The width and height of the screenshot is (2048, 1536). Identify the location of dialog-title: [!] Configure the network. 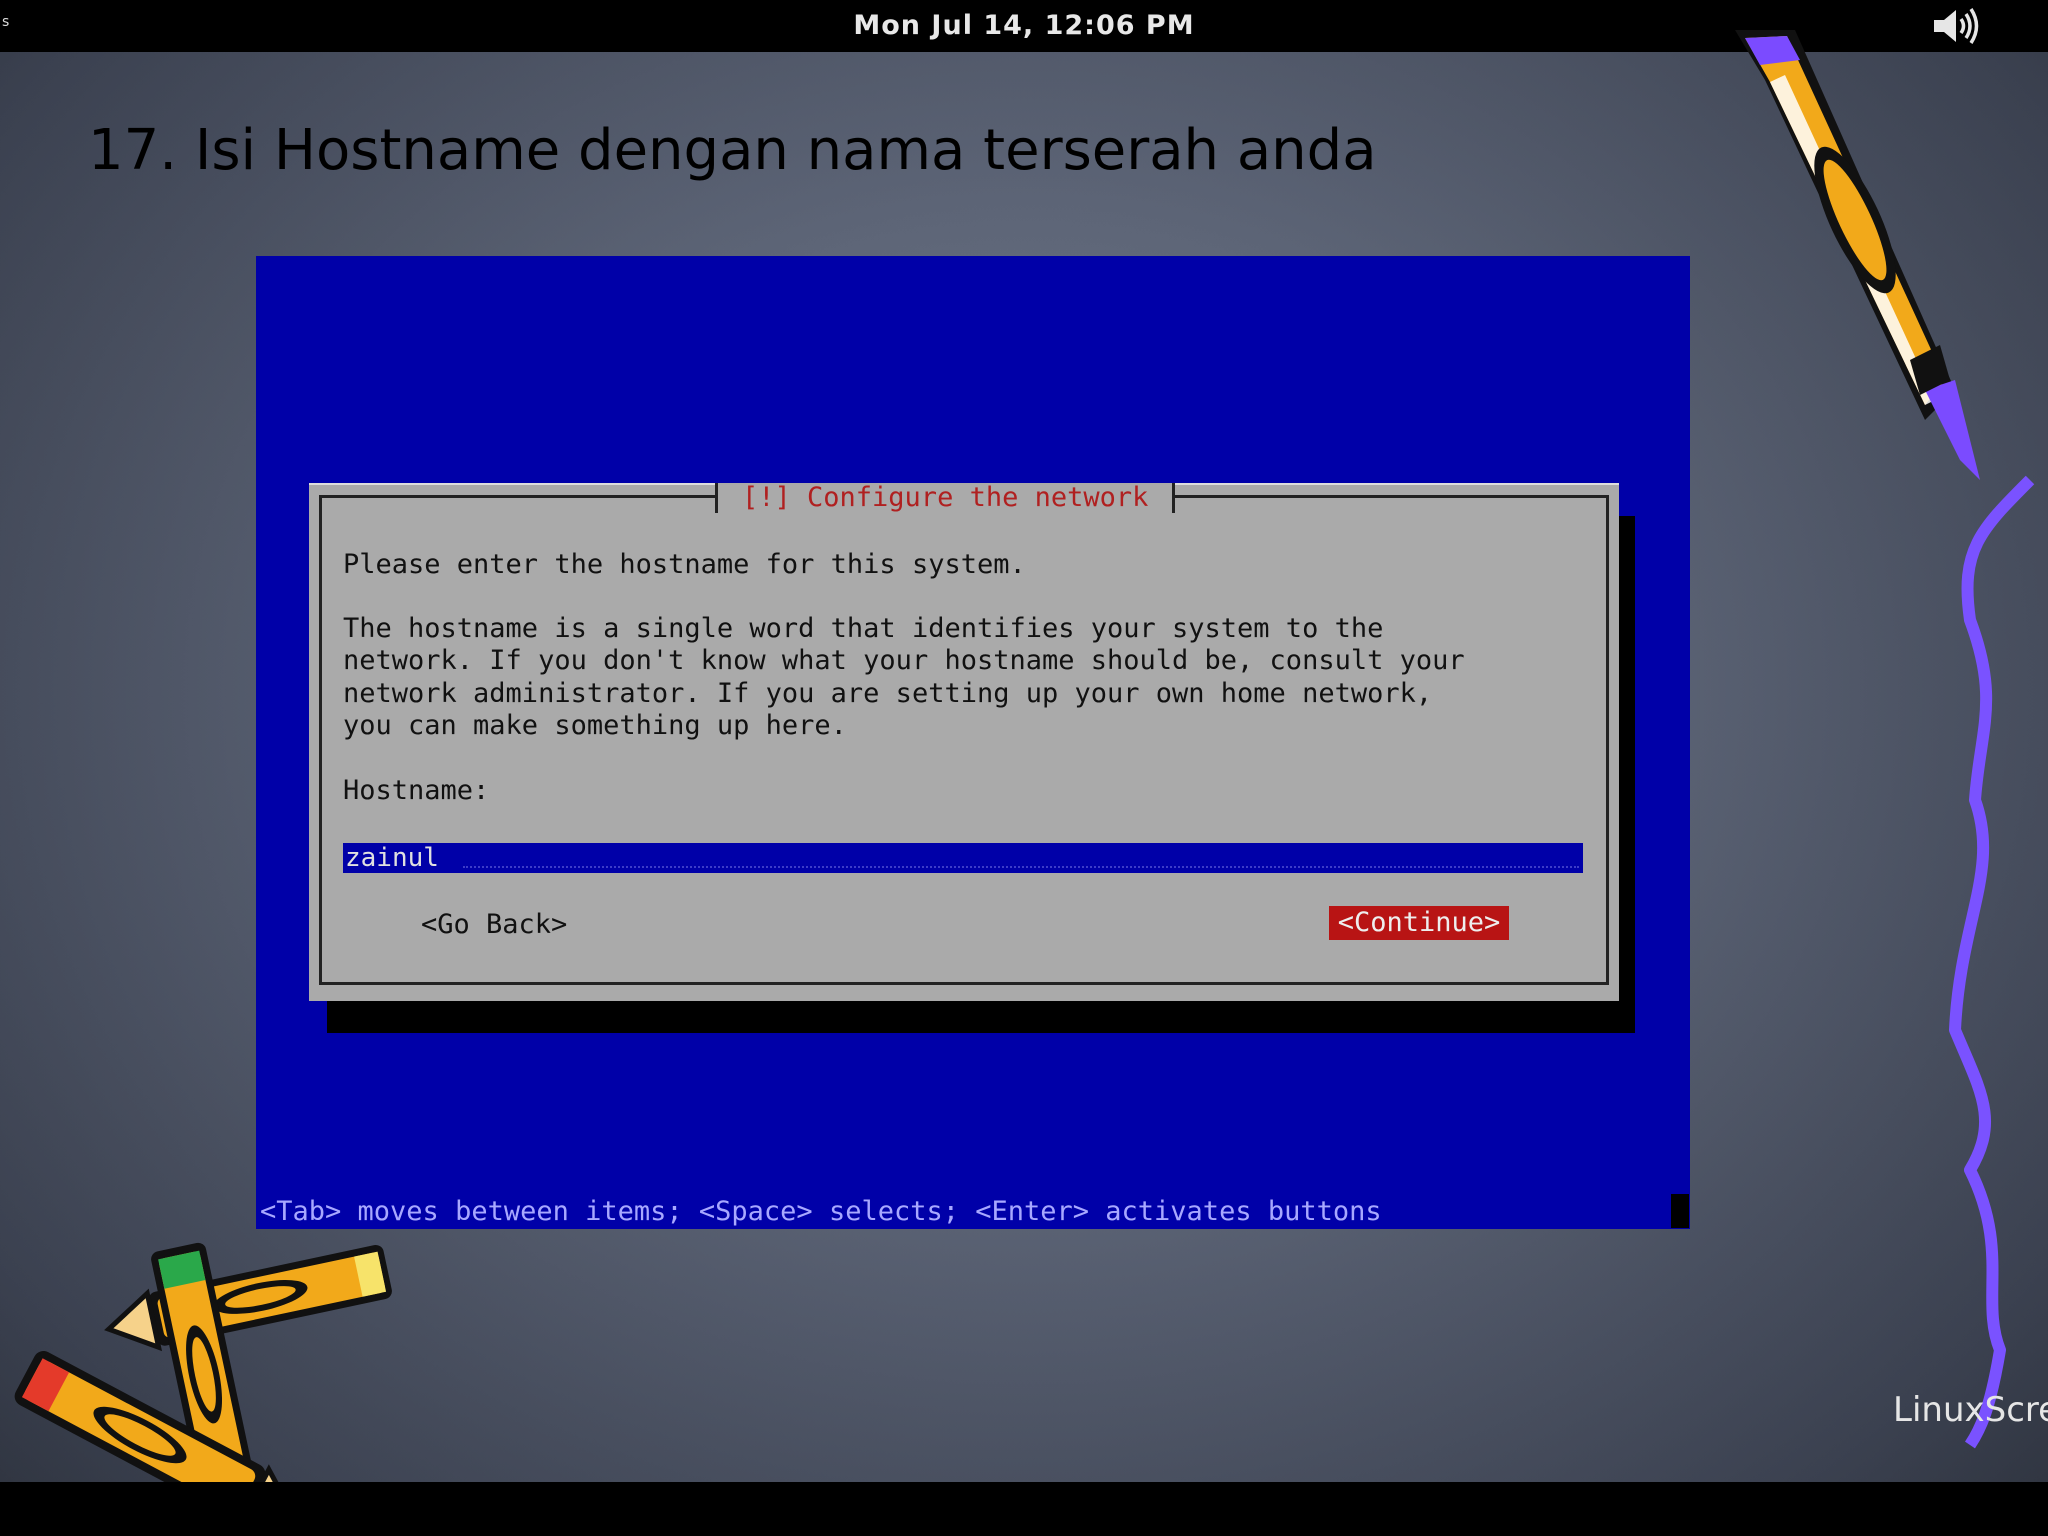
(945, 498).